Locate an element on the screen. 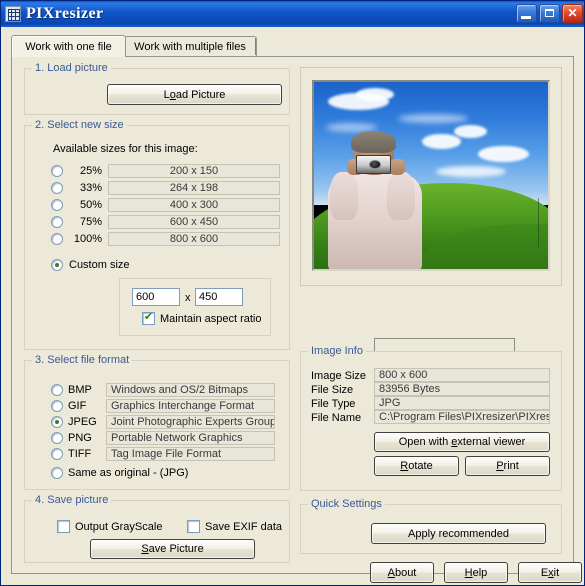 The width and height of the screenshot is (585, 586). format-radio-jpeg is located at coordinates (57, 422).